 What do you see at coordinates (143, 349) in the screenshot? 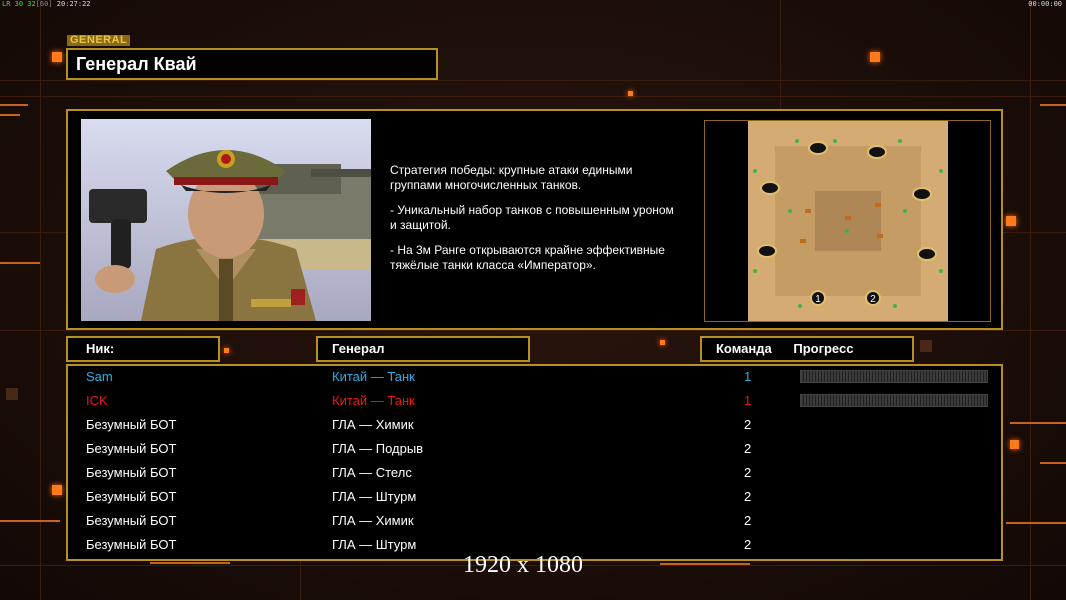
I see `header-nick: Ник:` at bounding box center [143, 349].